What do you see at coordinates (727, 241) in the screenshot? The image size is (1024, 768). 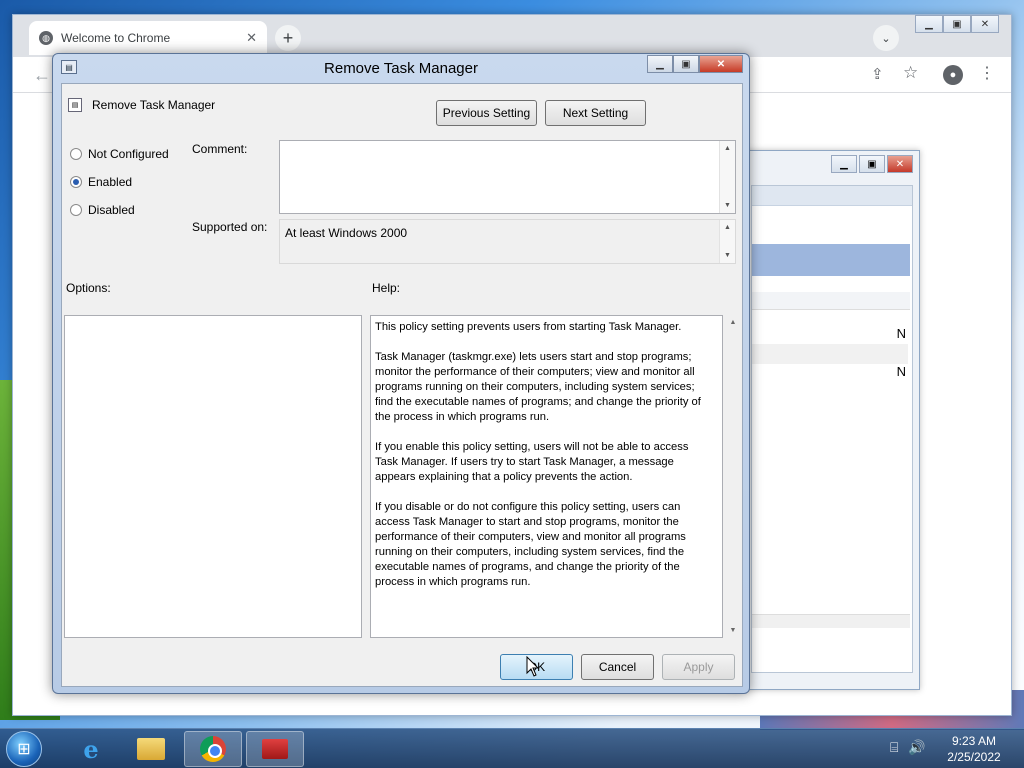 I see `supported-scrollbar: ▲ ▼` at bounding box center [727, 241].